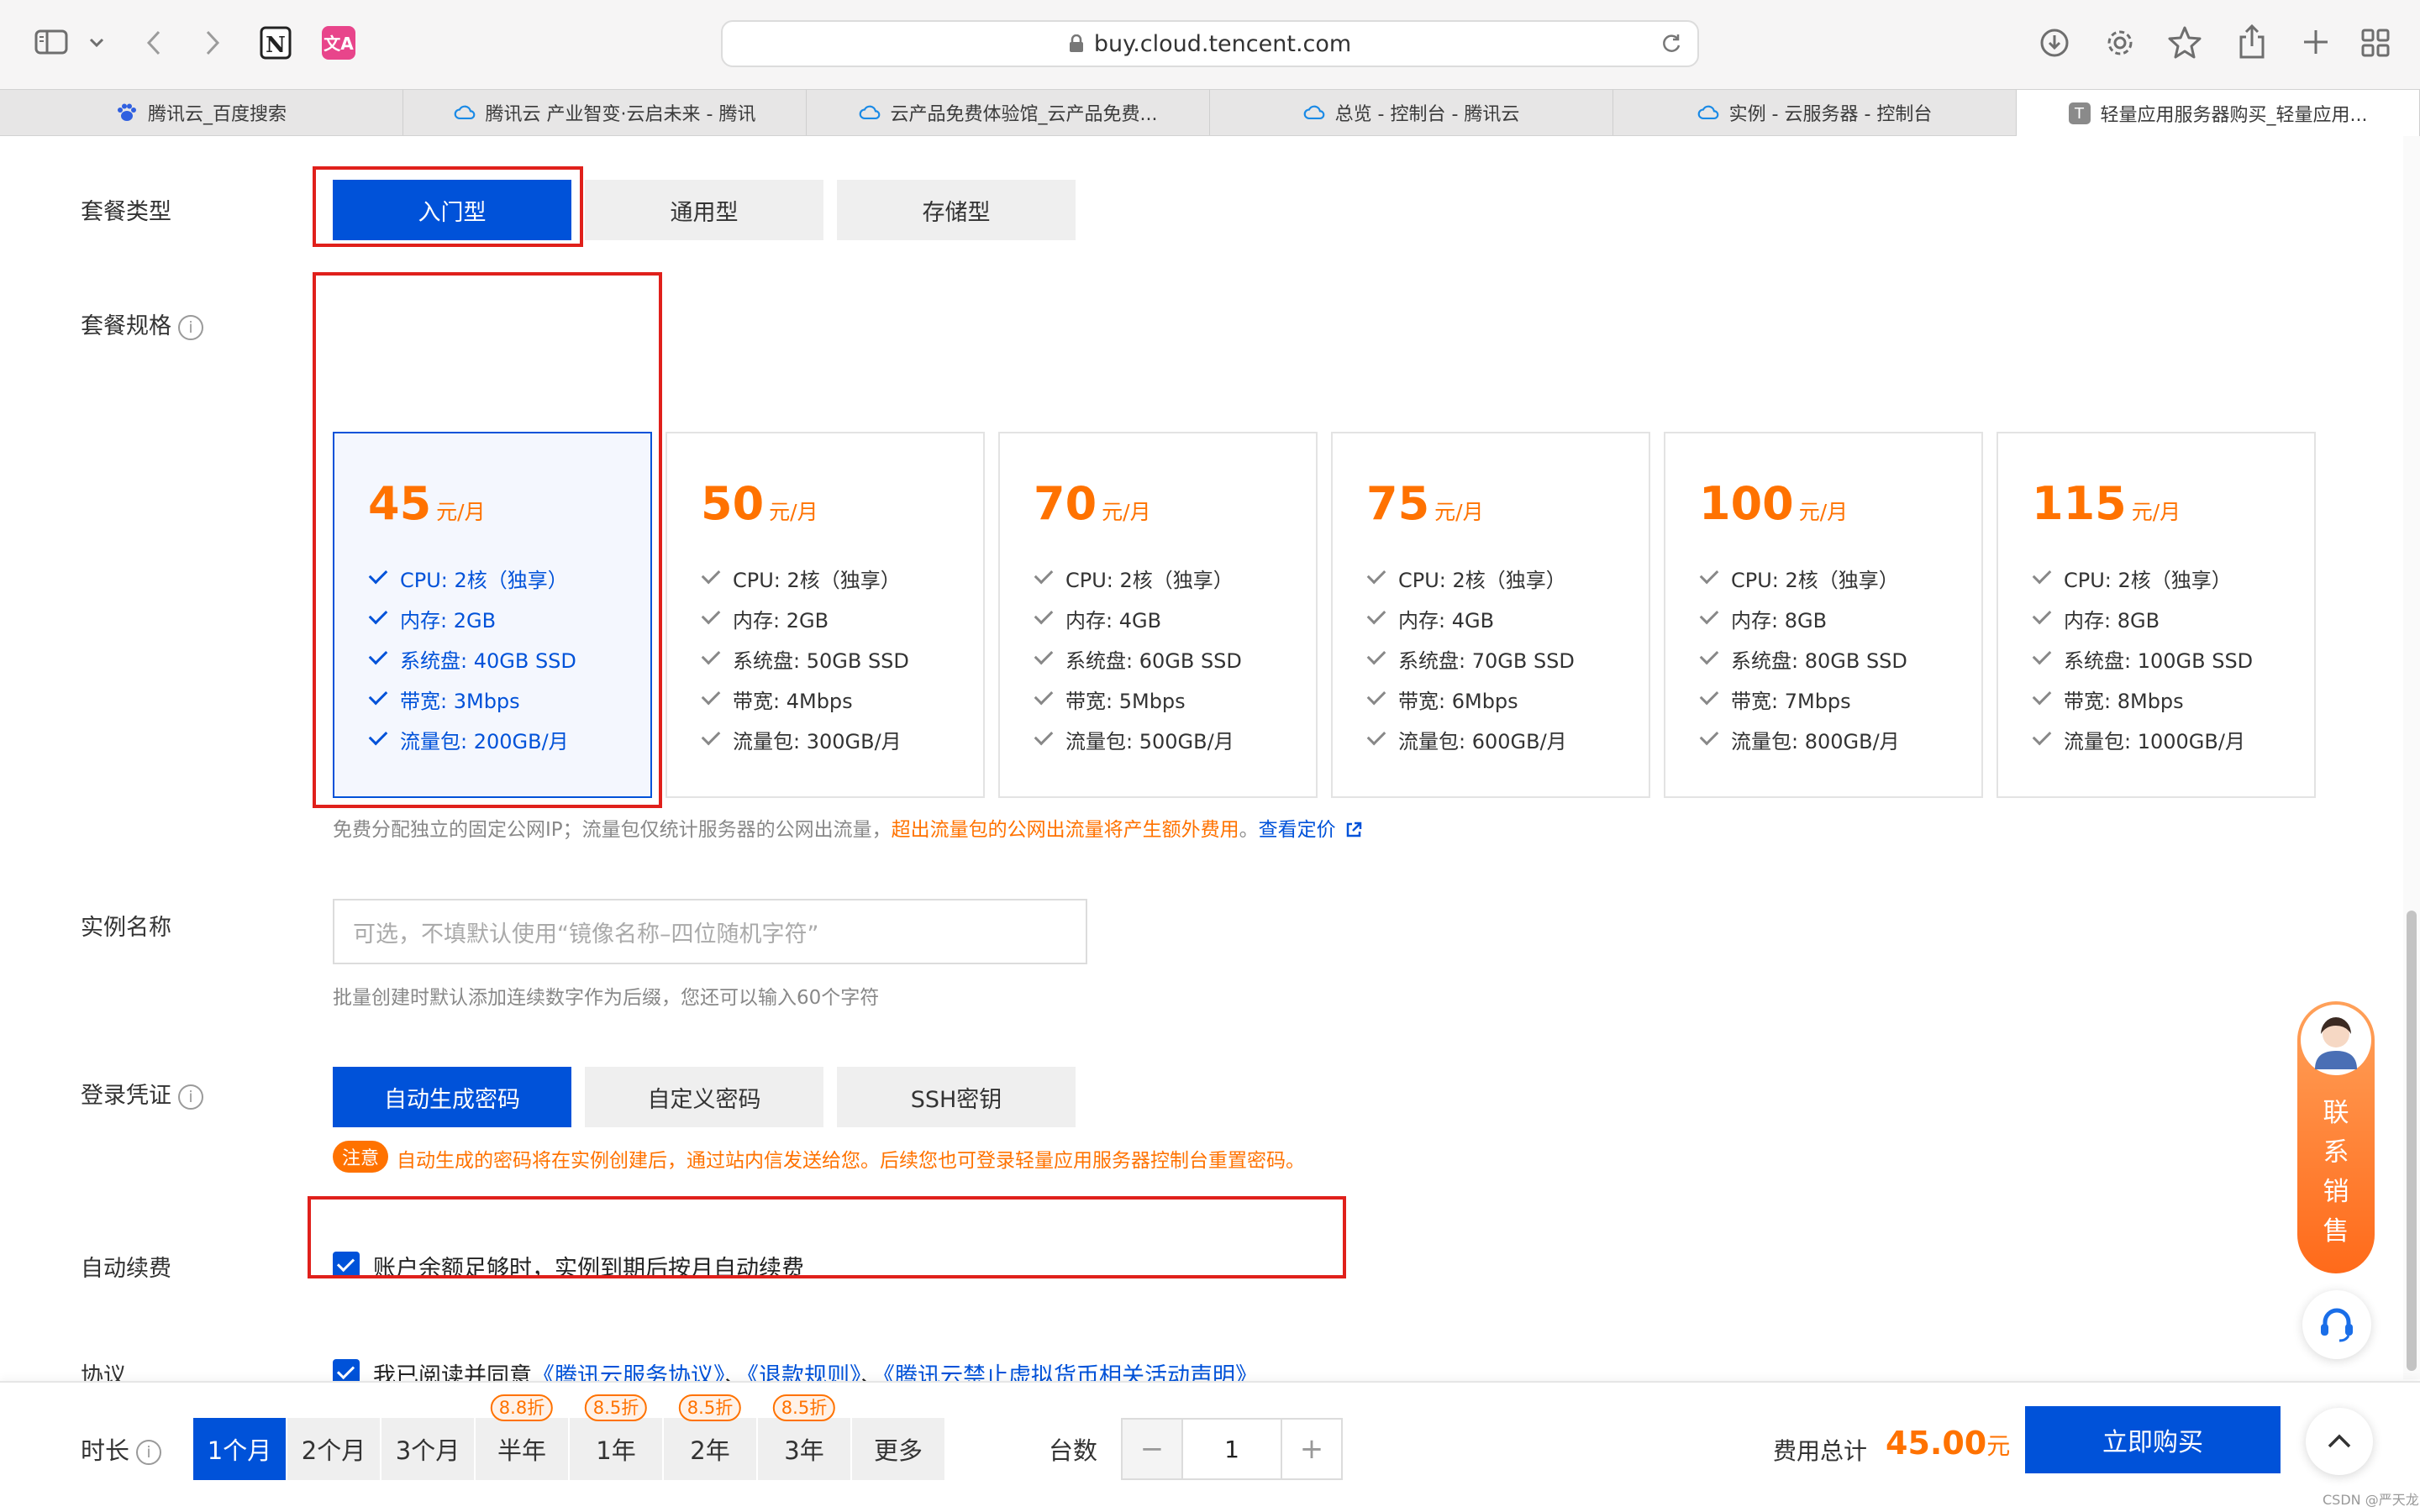 The image size is (2420, 1512). I want to click on spec-bandwidth: 带宽: 8Mbps, so click(2143, 699).